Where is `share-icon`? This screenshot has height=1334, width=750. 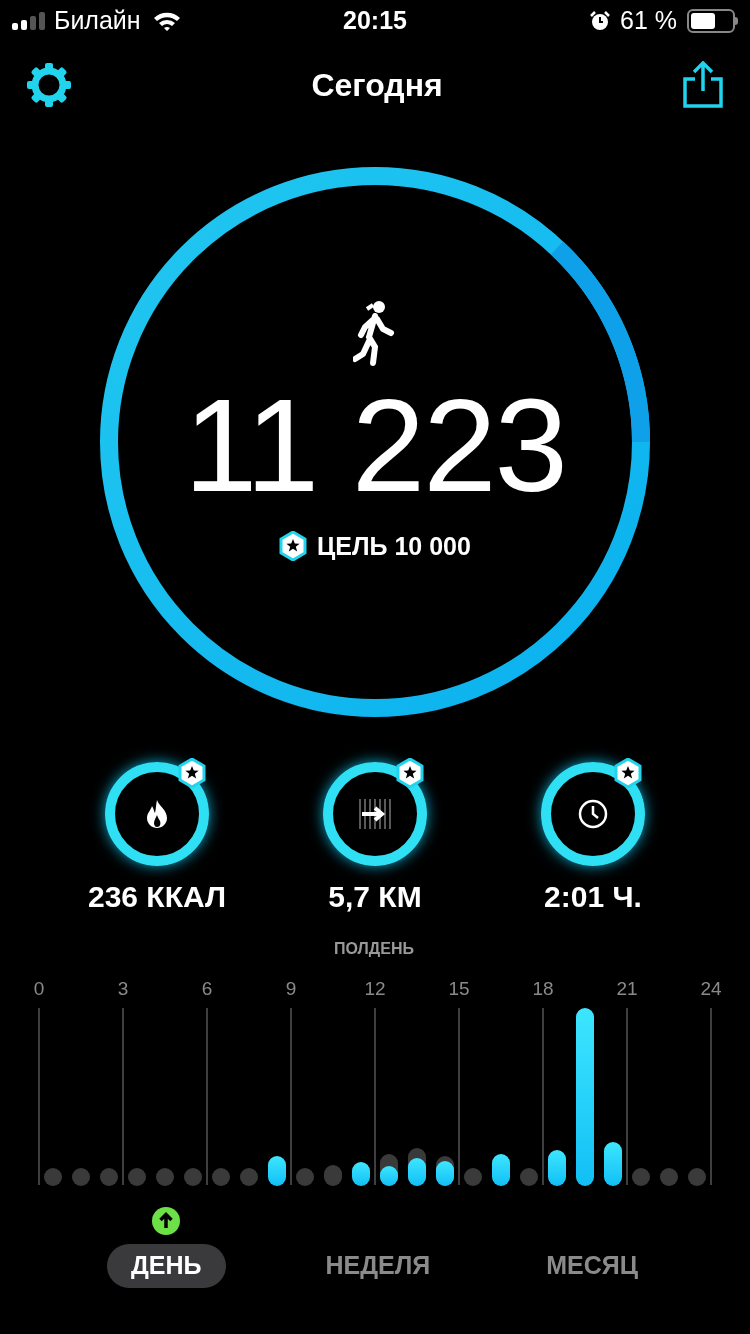 share-icon is located at coordinates (703, 85).